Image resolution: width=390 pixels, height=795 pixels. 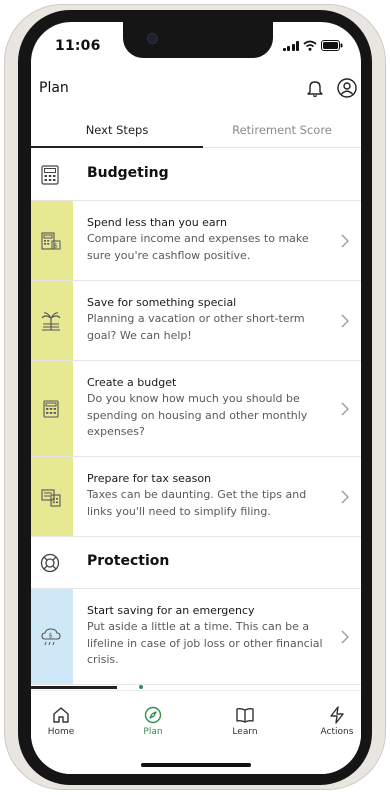 What do you see at coordinates (282, 130) in the screenshot?
I see `tab-retirement-score: Retirement Score` at bounding box center [282, 130].